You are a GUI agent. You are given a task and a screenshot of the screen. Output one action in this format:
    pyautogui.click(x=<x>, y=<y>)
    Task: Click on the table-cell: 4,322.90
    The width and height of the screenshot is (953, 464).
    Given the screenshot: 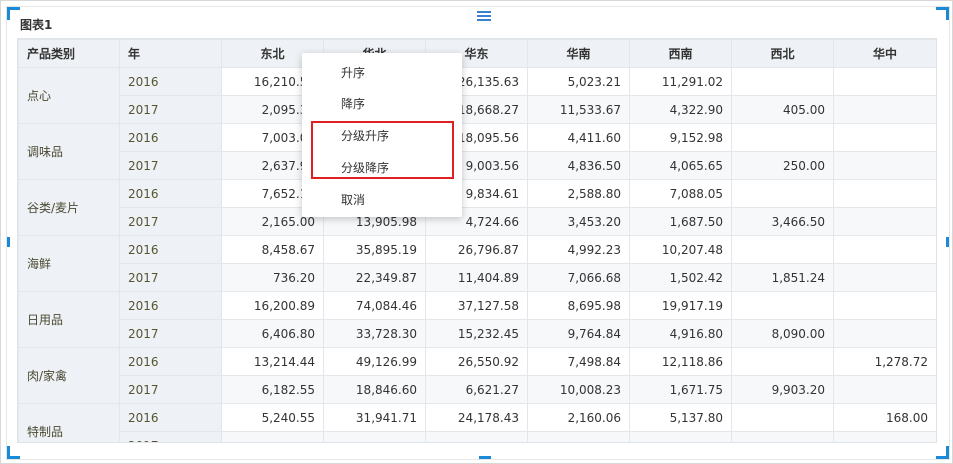 What is the action you would take?
    pyautogui.click(x=680, y=109)
    